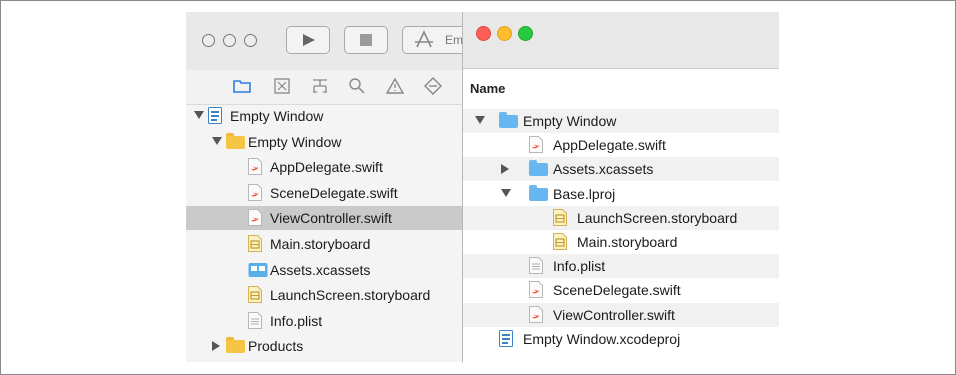  What do you see at coordinates (320, 269) in the screenshot?
I see `navigator-row-label: Assets.xcassets` at bounding box center [320, 269].